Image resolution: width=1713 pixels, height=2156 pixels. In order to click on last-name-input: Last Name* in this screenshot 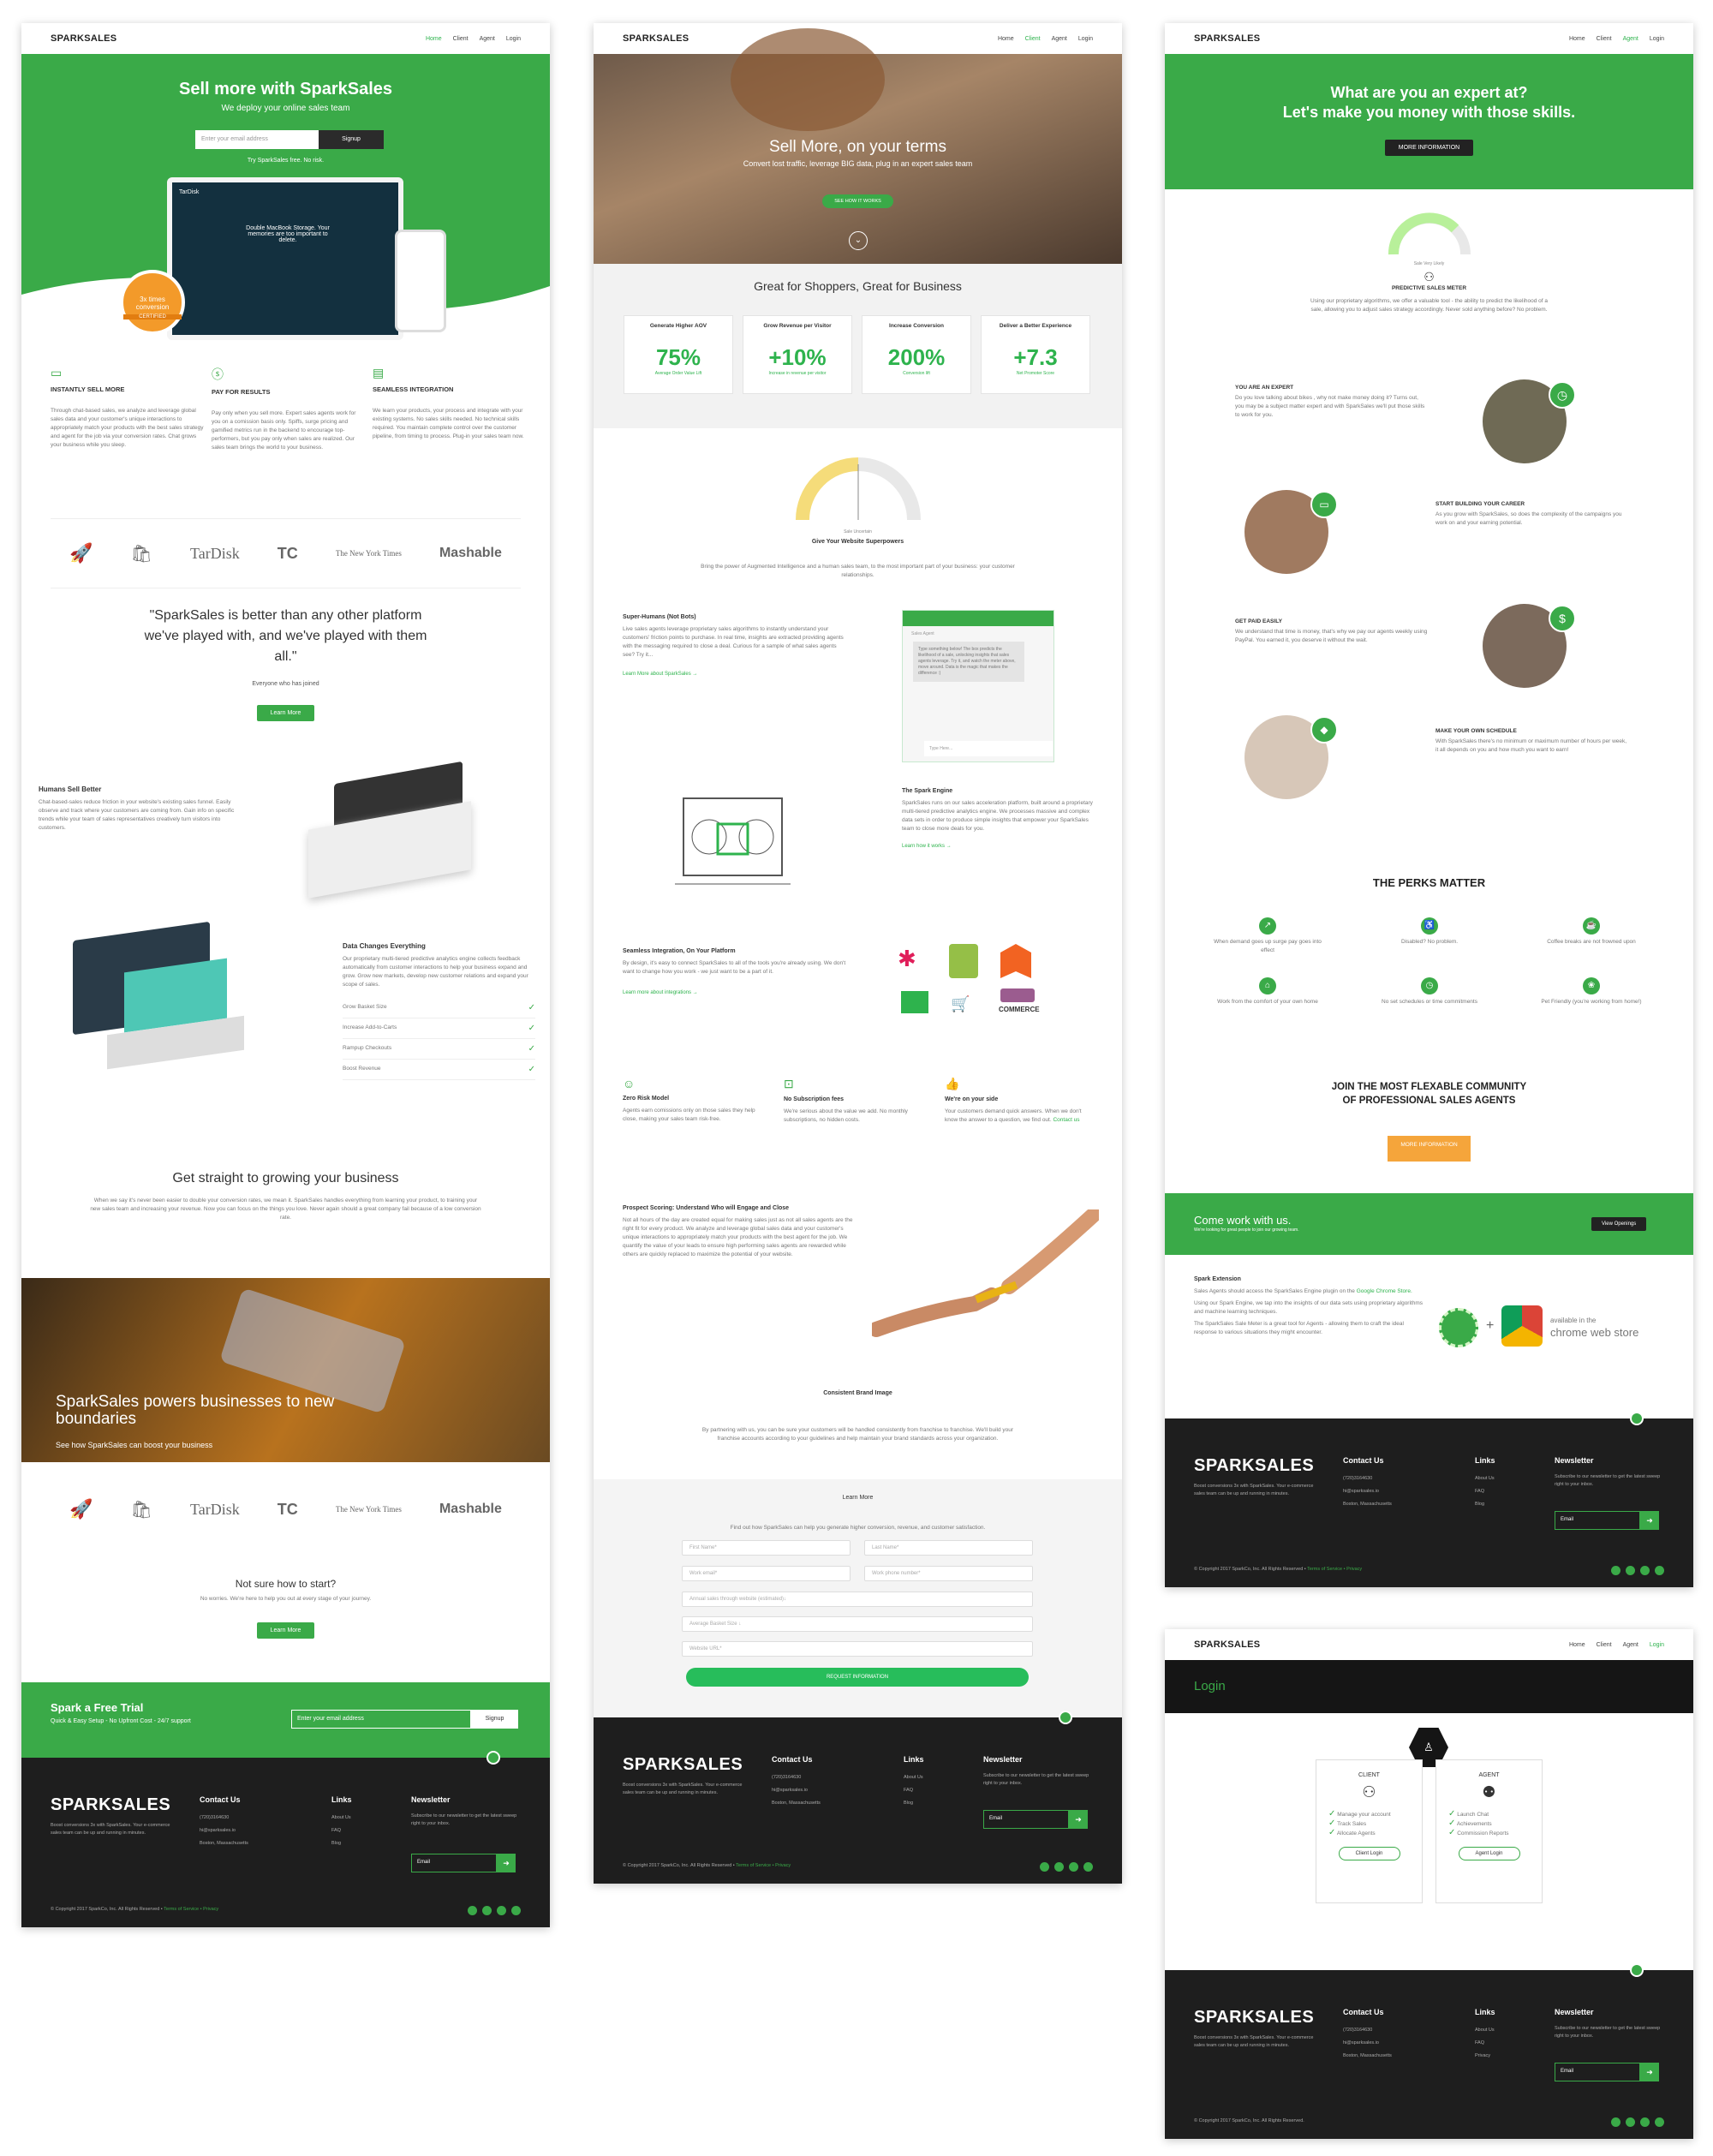, I will do `click(948, 1548)`.